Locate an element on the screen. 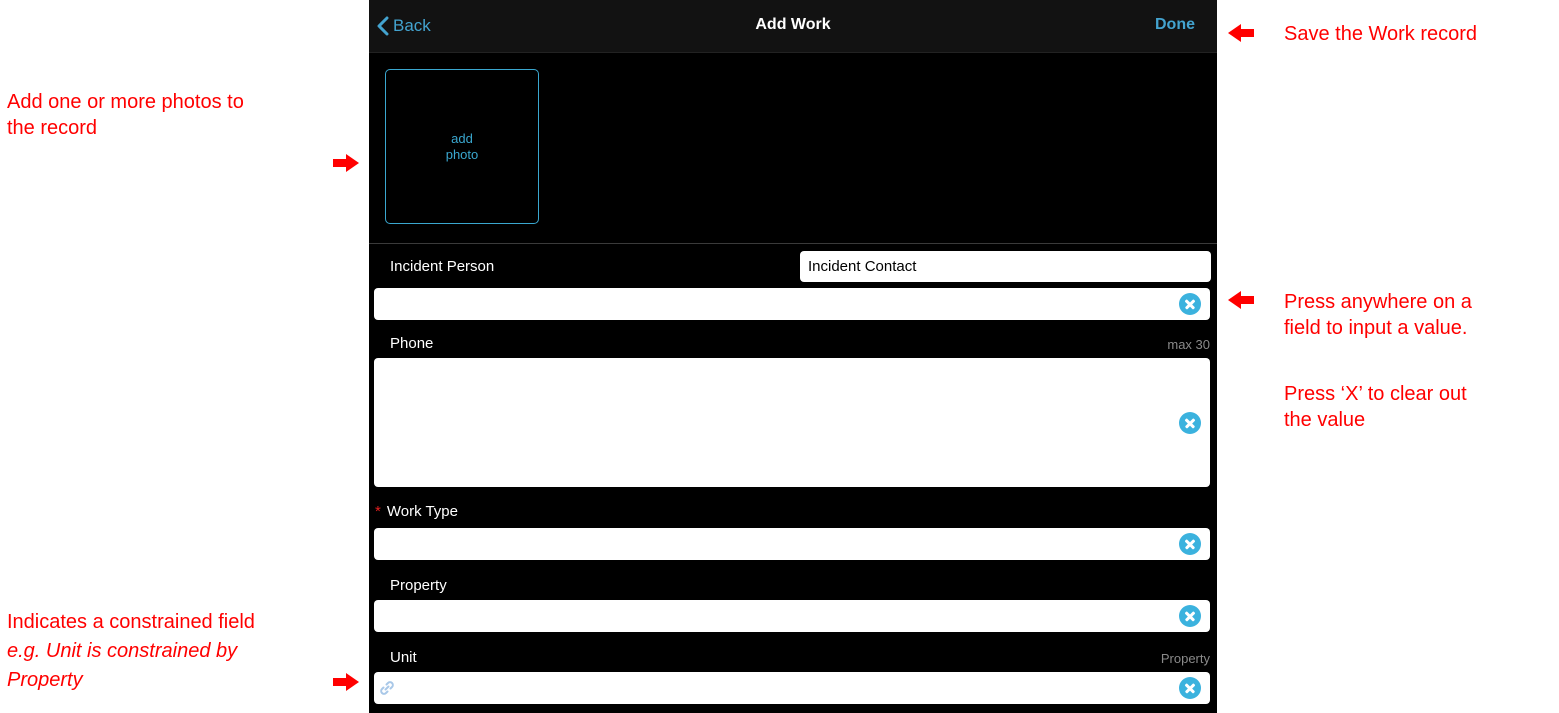 Image resolution: width=1559 pixels, height=713 pixels. annotation-clear-line2: the value is located at coordinates (1325, 420).